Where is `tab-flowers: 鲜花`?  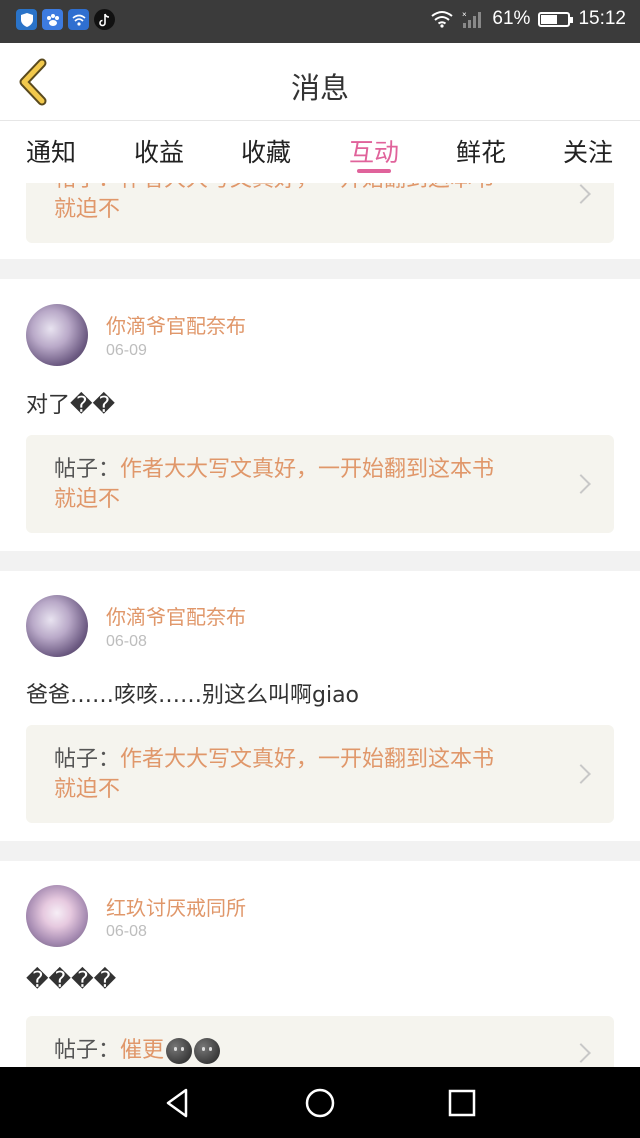
tab-flowers: 鲜花 is located at coordinates (481, 151).